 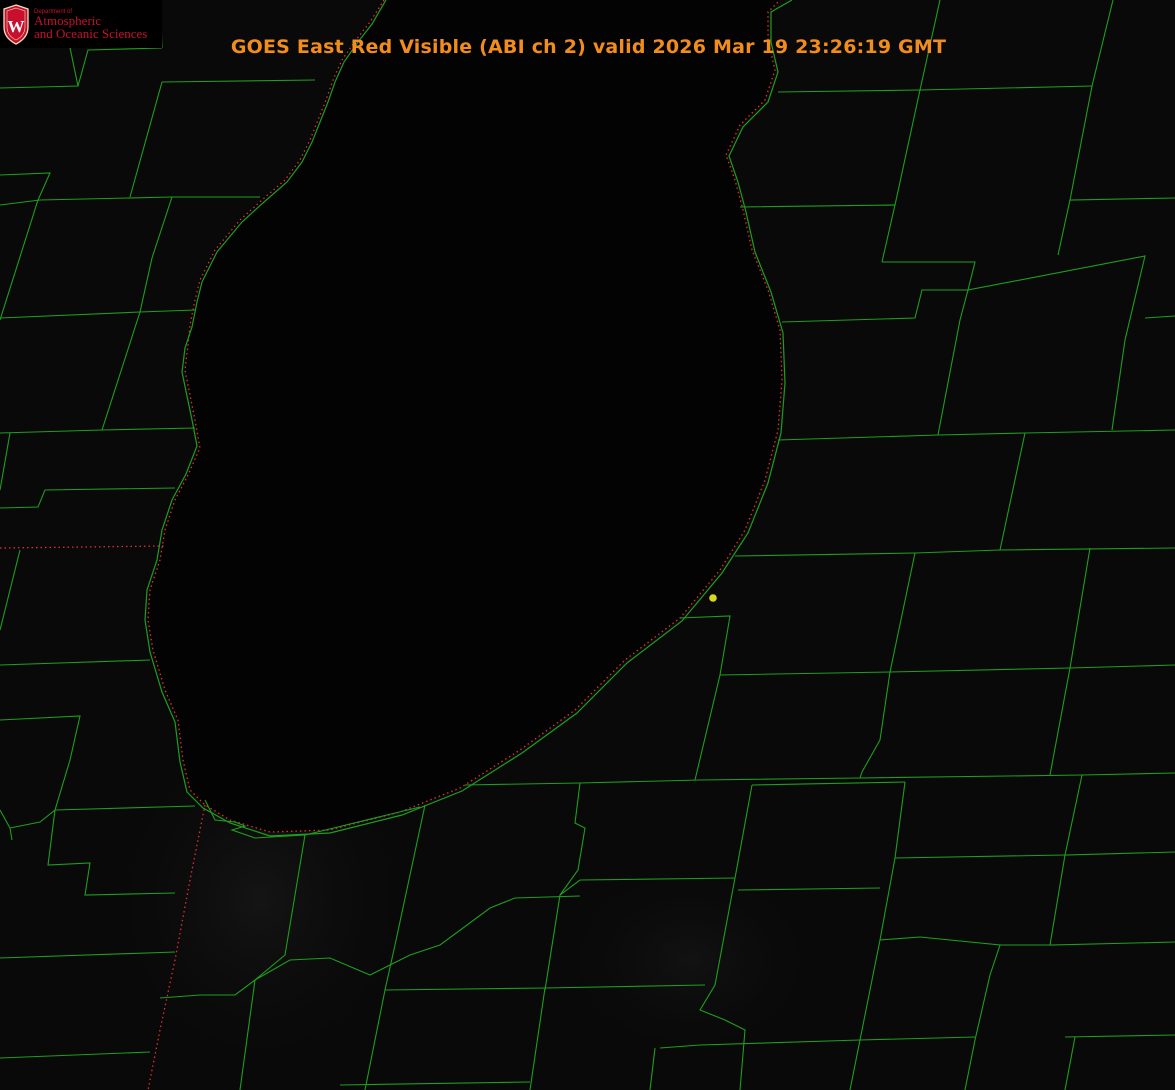 What do you see at coordinates (16, 26) in the screenshot?
I see `seal-letter: W` at bounding box center [16, 26].